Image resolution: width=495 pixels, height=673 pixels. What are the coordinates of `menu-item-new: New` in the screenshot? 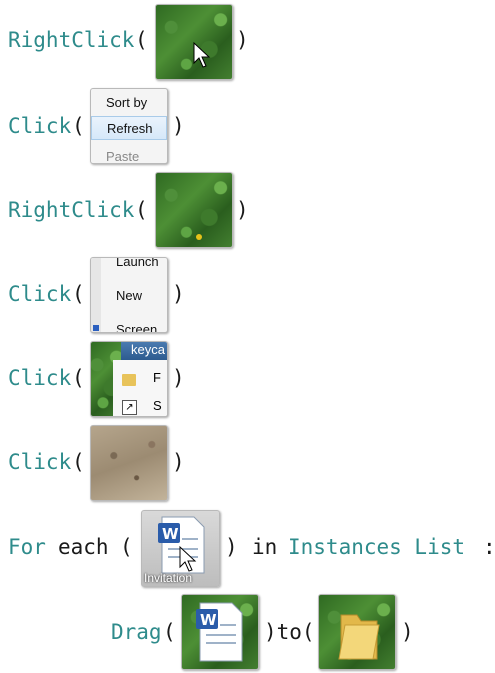 It's located at (129, 296).